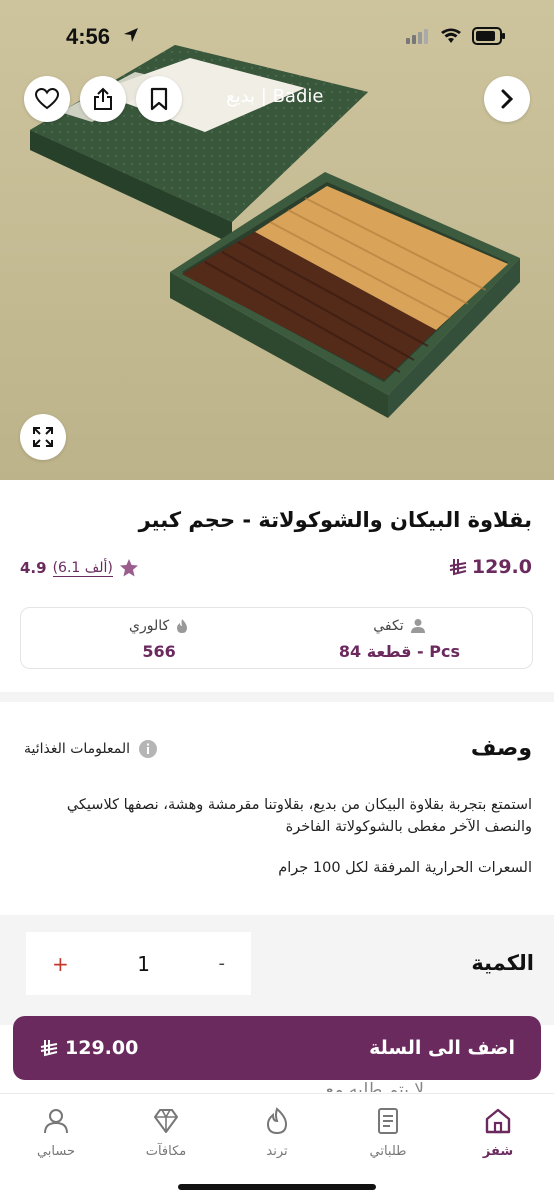 This screenshot has height=1200, width=554. I want to click on add-to-cart-button: 129.00 اضف الى السلة, so click(277, 1048).